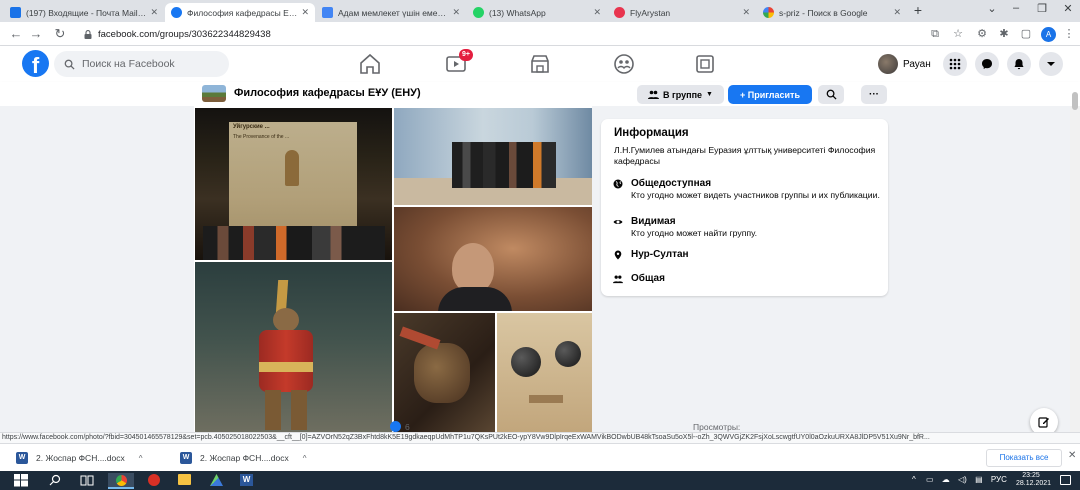 The height and width of the screenshot is (490, 1080). Describe the element at coordinates (618, 222) in the screenshot. I see `eye-icon` at that location.